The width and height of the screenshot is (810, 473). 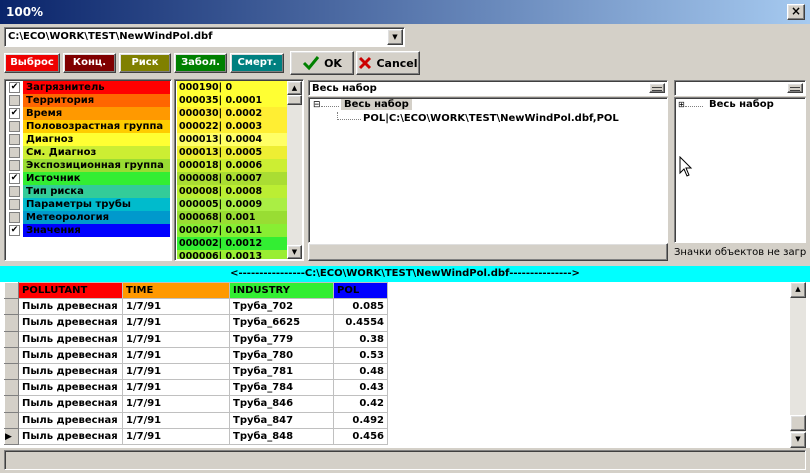 What do you see at coordinates (294, 88) in the screenshot?
I see `scroll-up-button: ▲` at bounding box center [294, 88].